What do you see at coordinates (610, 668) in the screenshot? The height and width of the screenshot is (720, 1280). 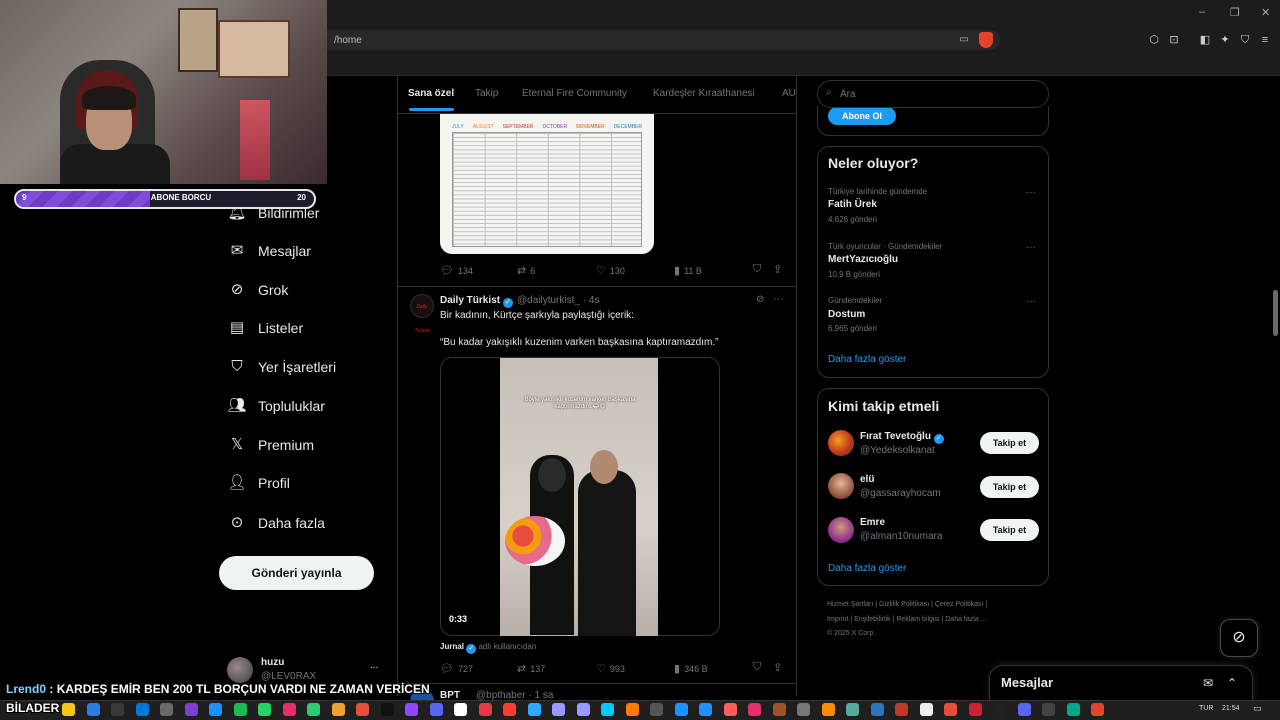 I see `like-button: ♡ 993` at bounding box center [610, 668].